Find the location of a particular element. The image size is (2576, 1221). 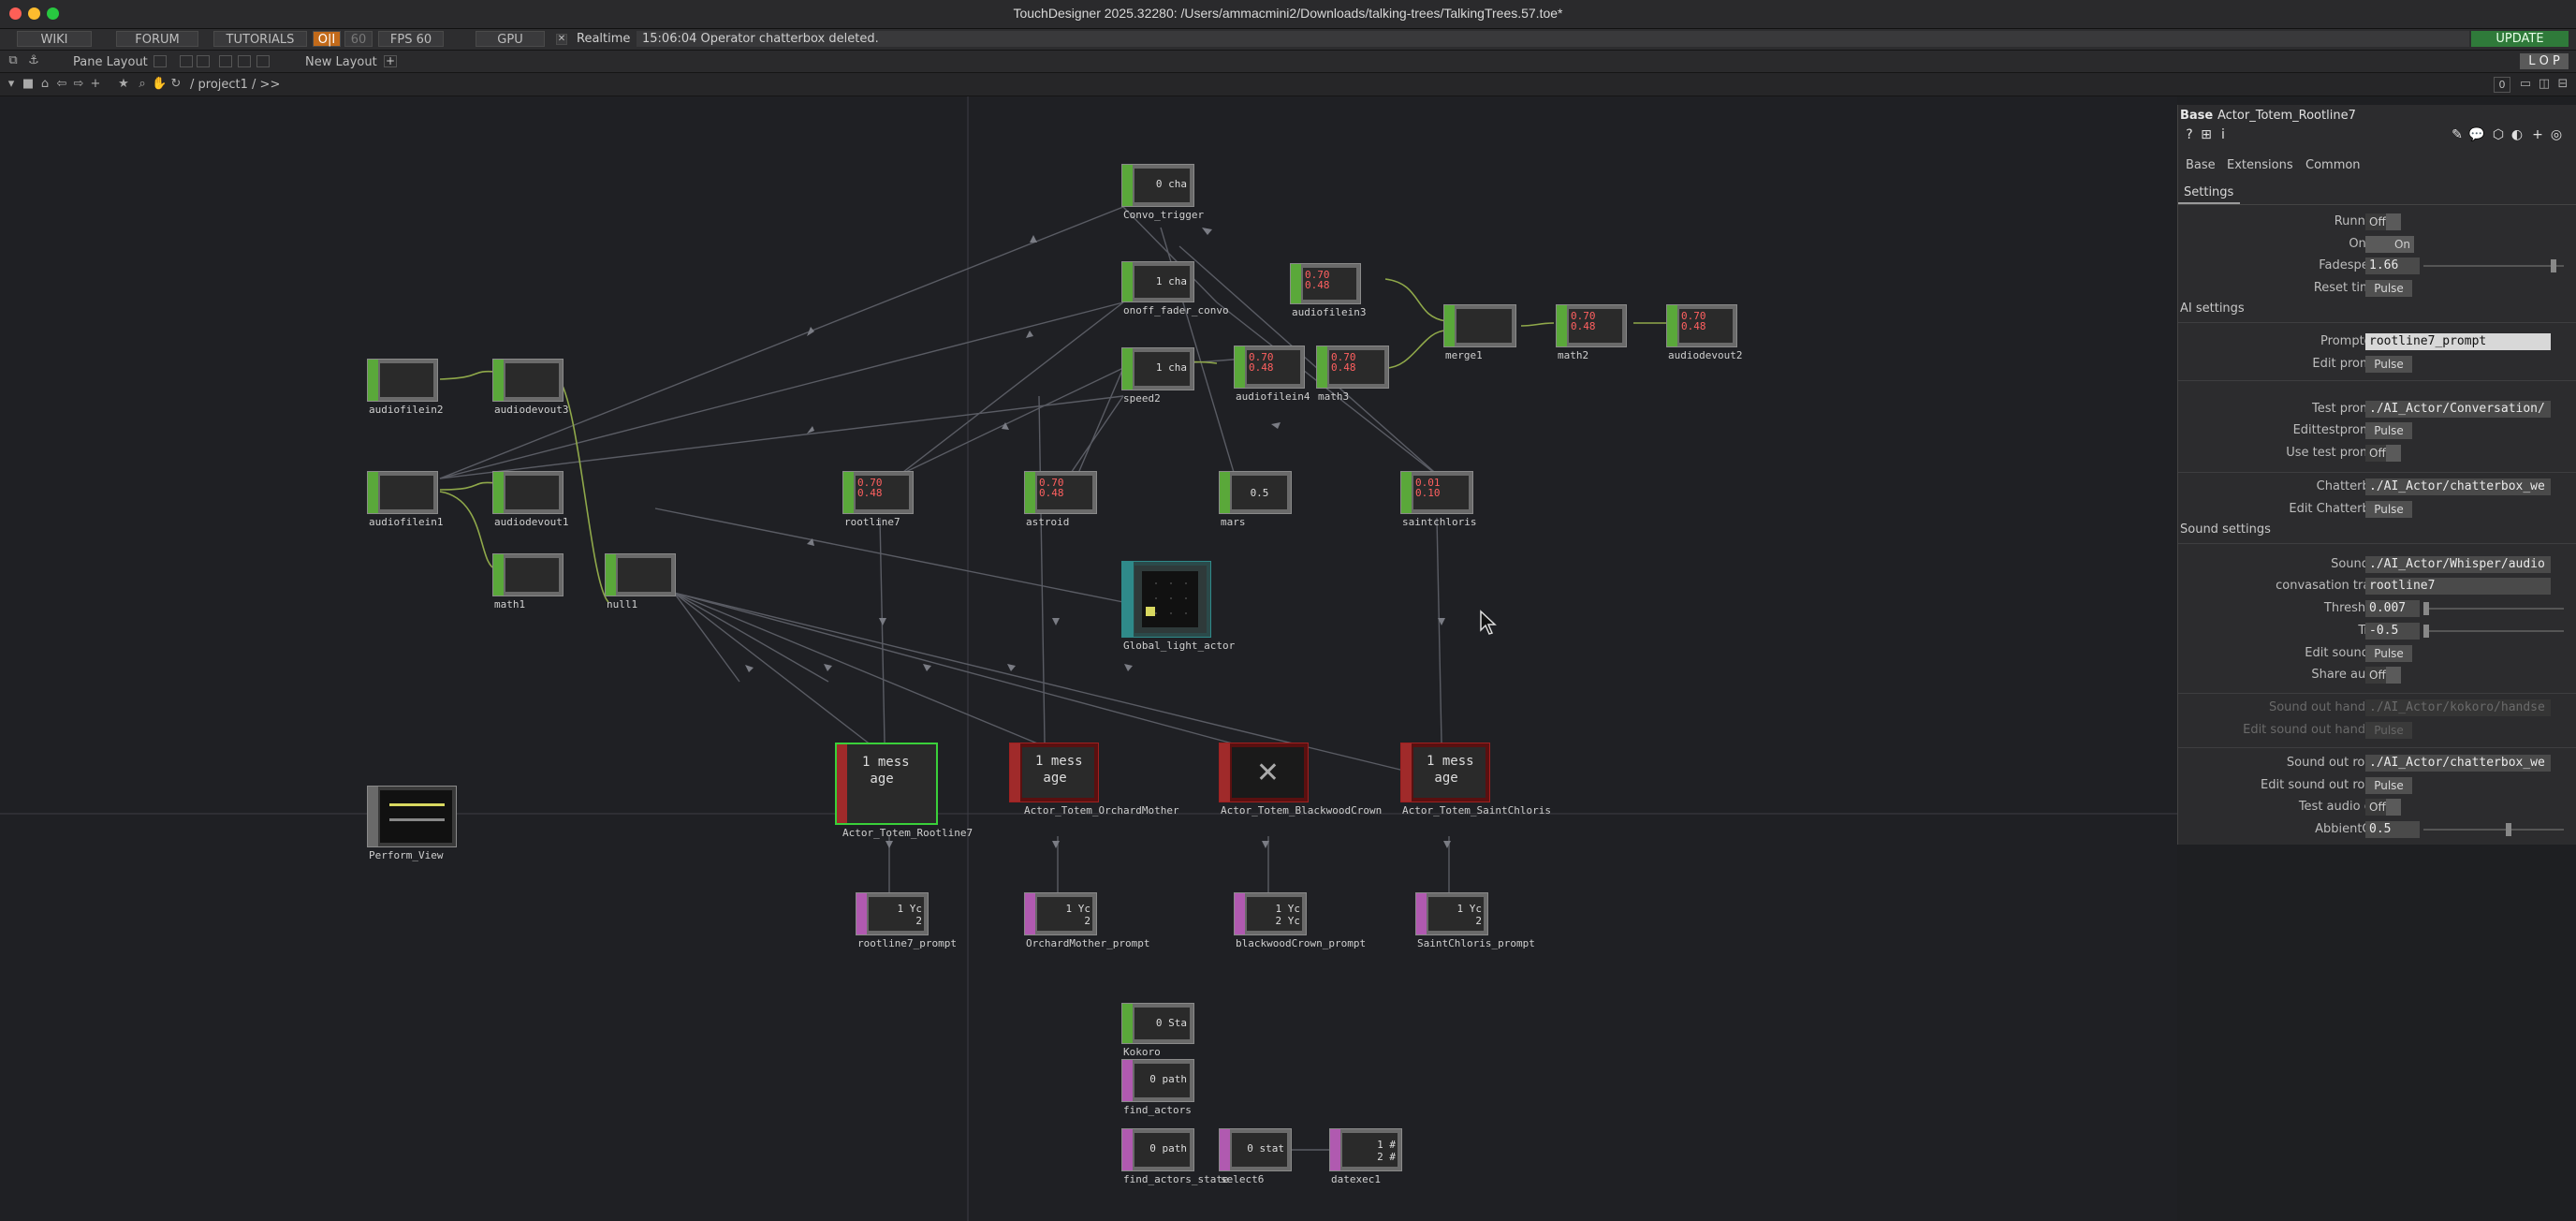

color-icon: ◐ is located at coordinates (2517, 134).